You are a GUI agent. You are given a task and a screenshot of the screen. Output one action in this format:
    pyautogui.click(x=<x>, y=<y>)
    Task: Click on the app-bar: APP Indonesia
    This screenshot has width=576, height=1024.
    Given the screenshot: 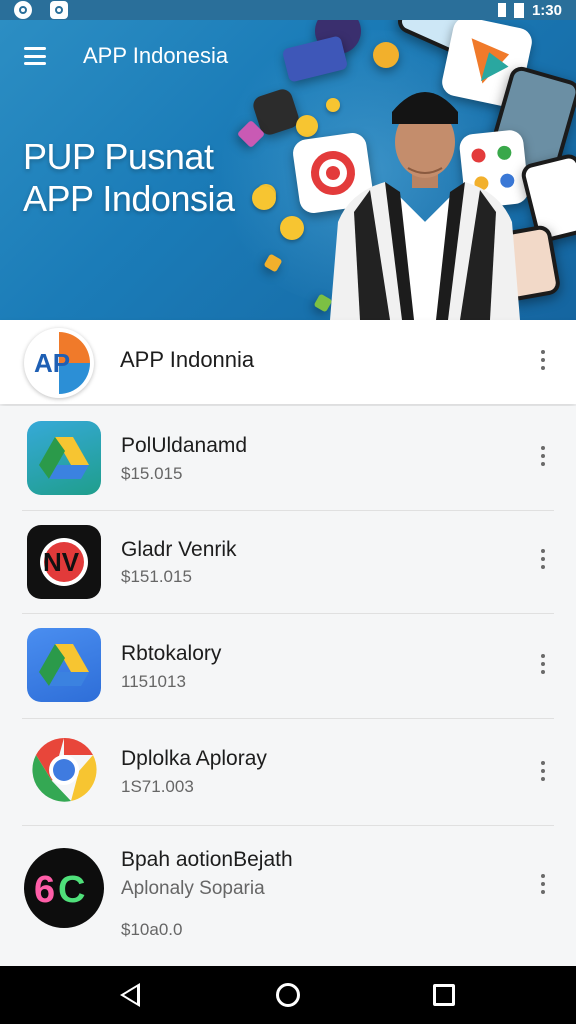 What is the action you would take?
    pyautogui.click(x=288, y=57)
    